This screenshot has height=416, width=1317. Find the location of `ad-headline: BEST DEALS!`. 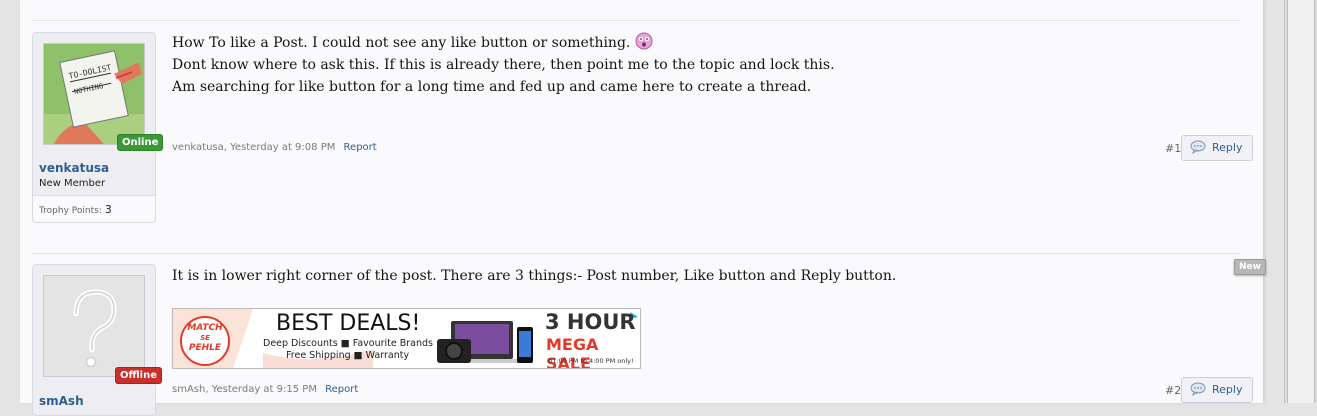

ad-headline: BEST DEALS! is located at coordinates (348, 323).